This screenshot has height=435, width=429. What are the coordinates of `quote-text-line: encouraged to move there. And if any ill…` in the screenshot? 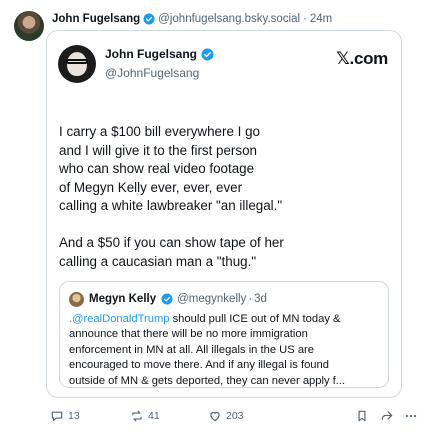 It's located at (199, 365).